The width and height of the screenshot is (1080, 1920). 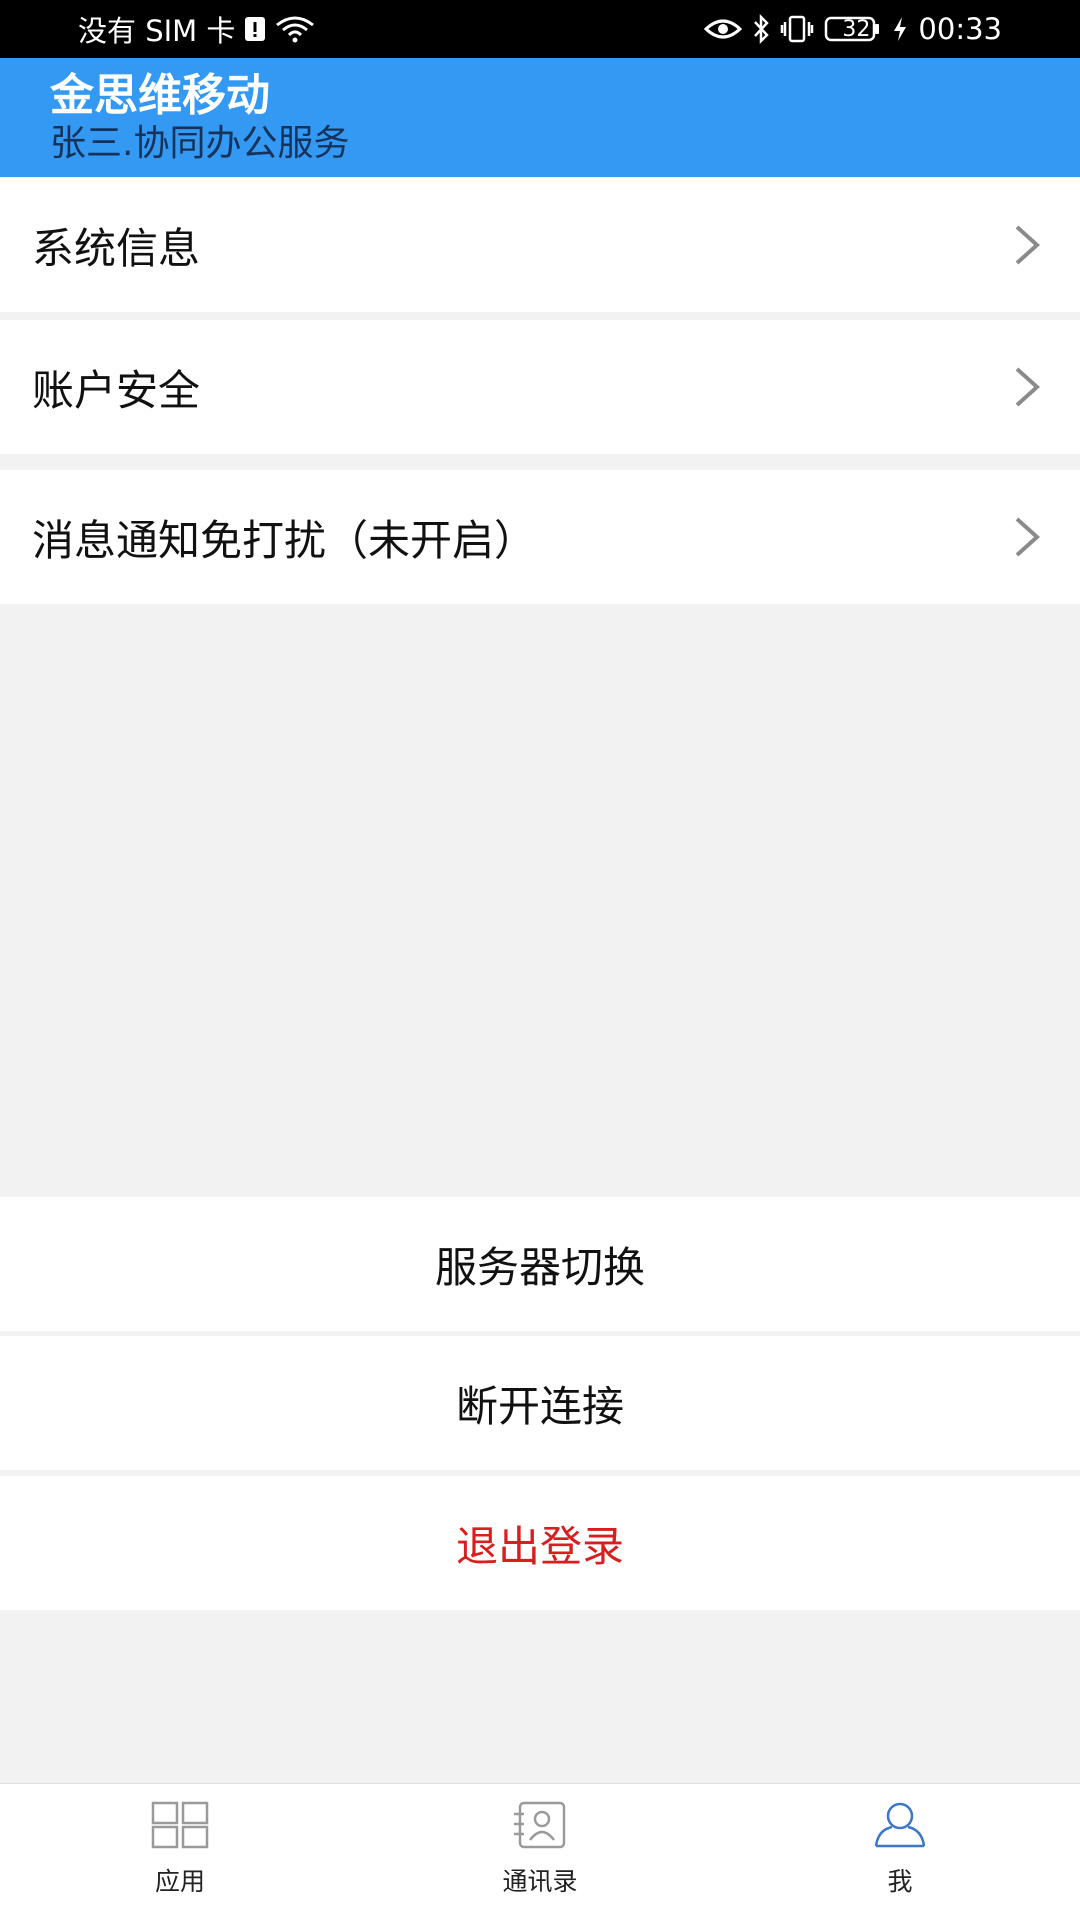 What do you see at coordinates (255, 29) in the screenshot?
I see `sim-alert-icon` at bounding box center [255, 29].